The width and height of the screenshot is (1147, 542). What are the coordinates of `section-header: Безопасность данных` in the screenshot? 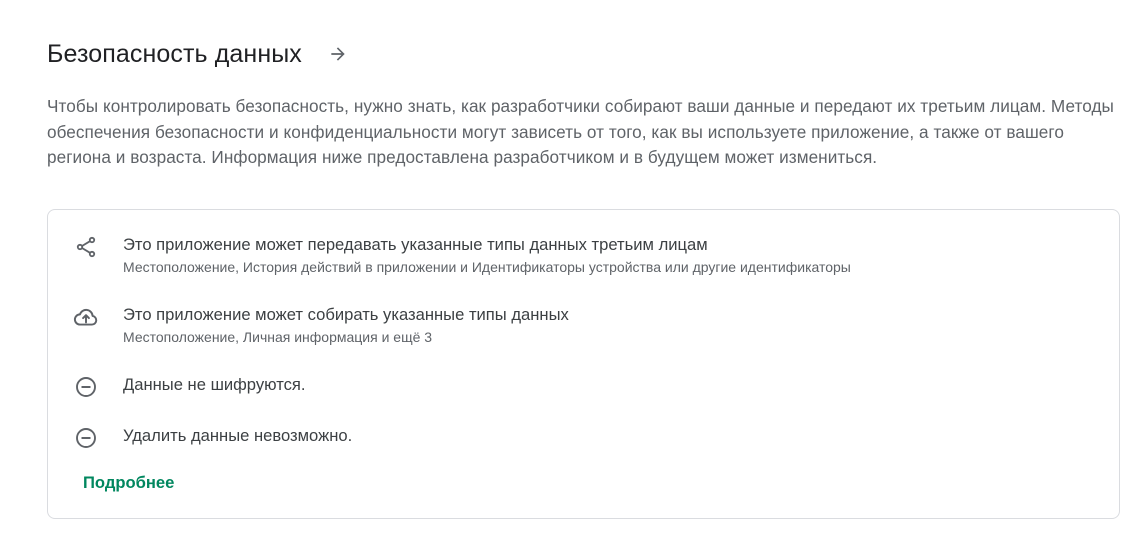 It's located at (584, 54).